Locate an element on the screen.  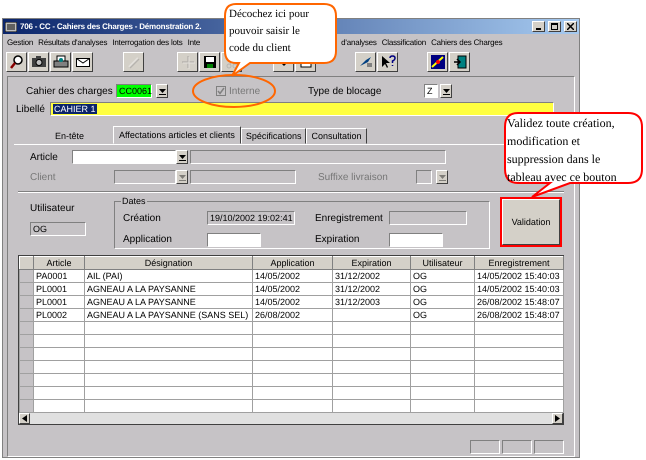
column-header: Article is located at coordinates (59, 263).